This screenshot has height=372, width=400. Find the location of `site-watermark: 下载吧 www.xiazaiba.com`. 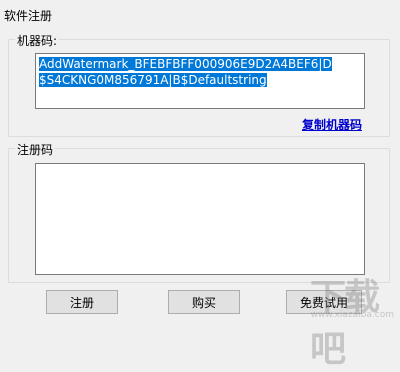

site-watermark: 下载吧 www.xiazaiba.com is located at coordinates (353, 319).